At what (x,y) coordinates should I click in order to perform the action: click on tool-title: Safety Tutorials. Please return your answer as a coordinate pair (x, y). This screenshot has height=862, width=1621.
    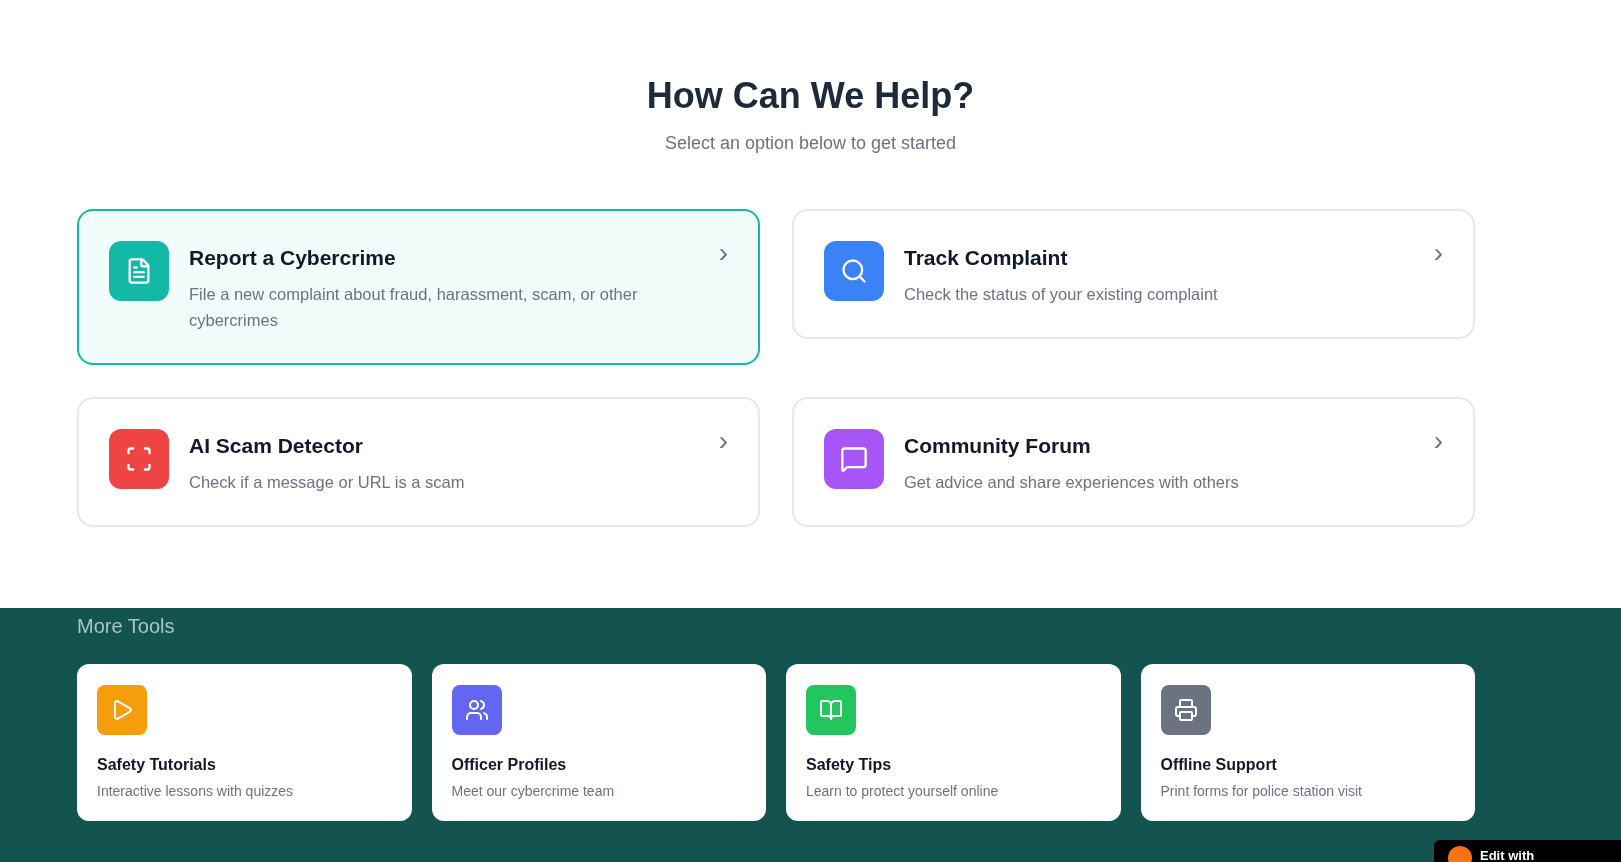
    Looking at the image, I should click on (157, 765).